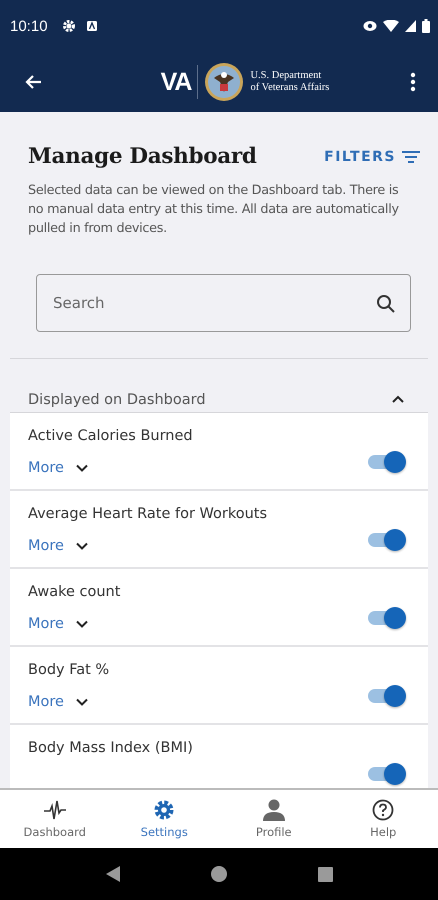 The height and width of the screenshot is (900, 438). What do you see at coordinates (385, 303) in the screenshot?
I see `search-icon` at bounding box center [385, 303].